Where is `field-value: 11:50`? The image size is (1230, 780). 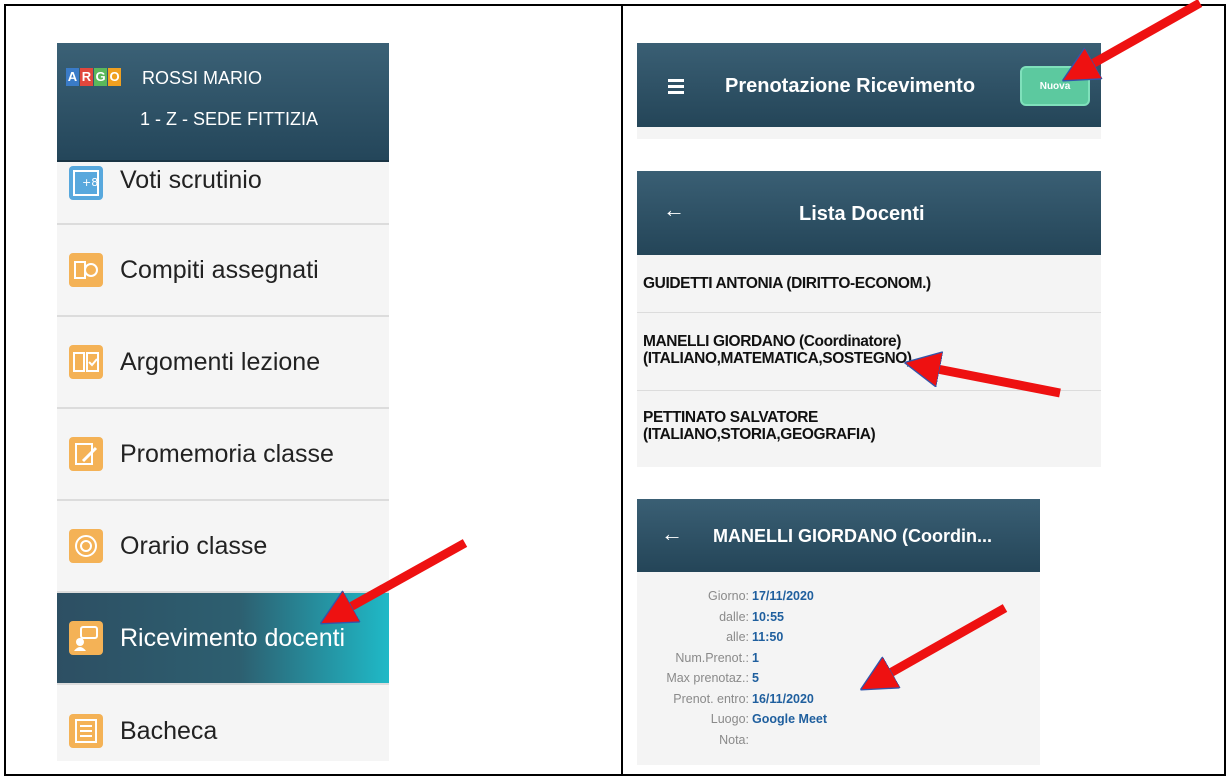
field-value: 11:50 is located at coordinates (768, 637).